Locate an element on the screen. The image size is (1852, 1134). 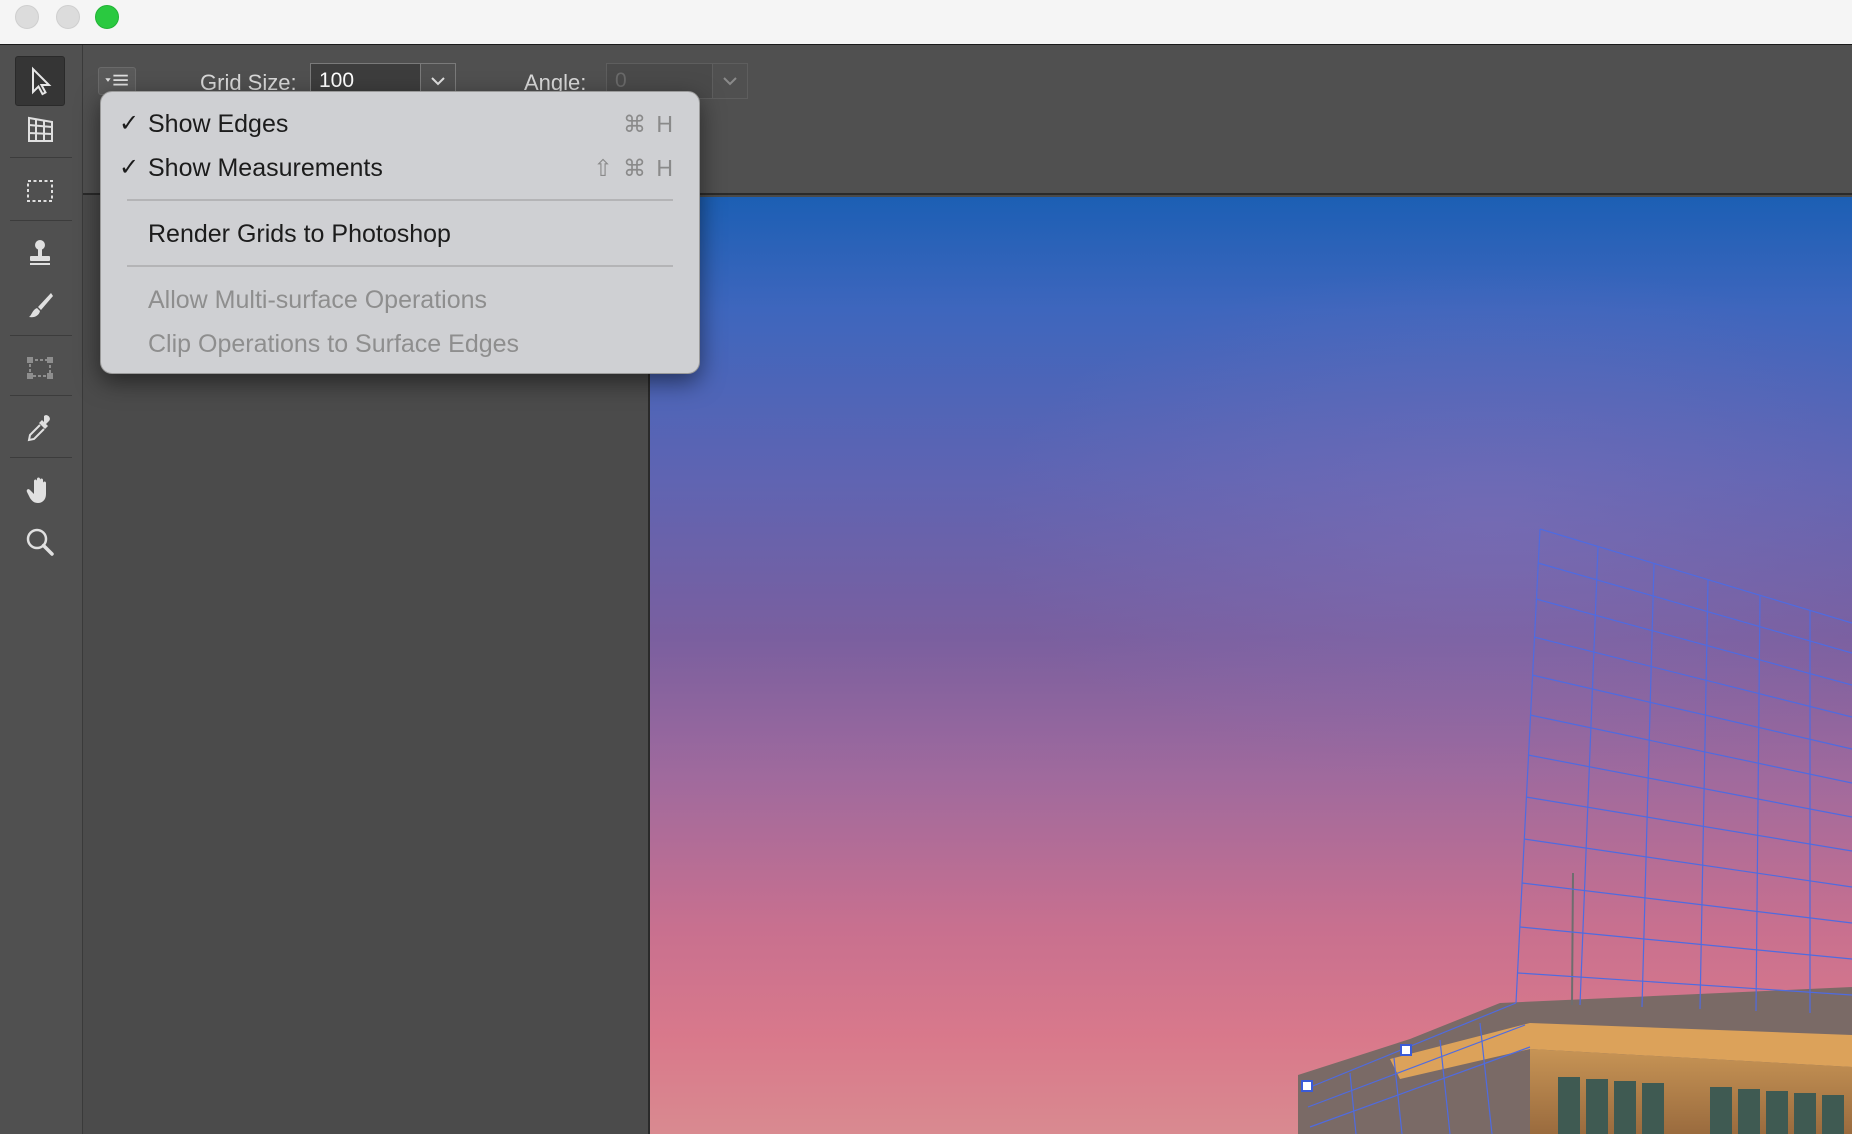
menu-item-clip-operations: Clip Operations to Surface Edges is located at coordinates (400, 344).